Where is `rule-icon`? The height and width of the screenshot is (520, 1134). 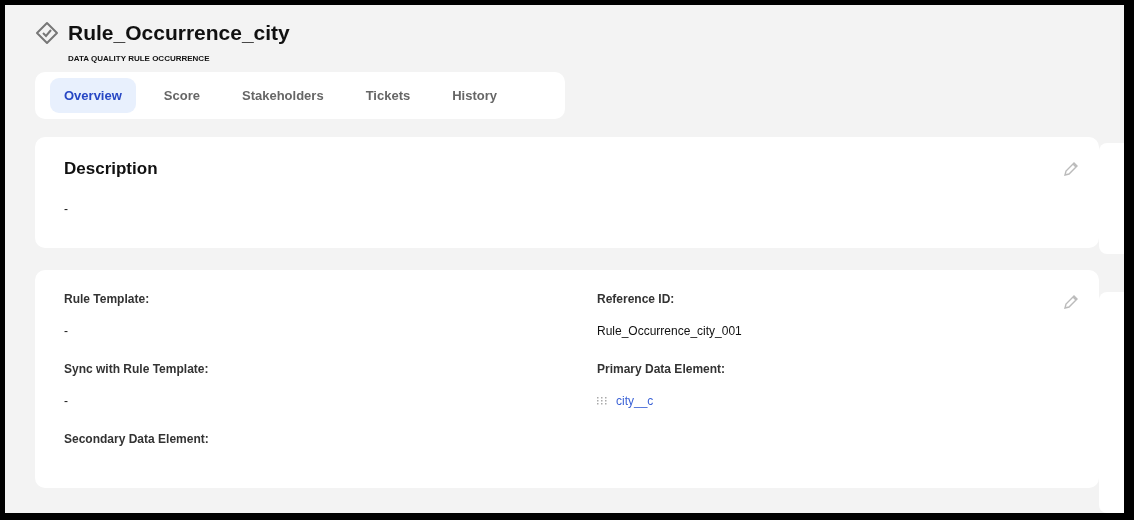
rule-icon is located at coordinates (47, 33).